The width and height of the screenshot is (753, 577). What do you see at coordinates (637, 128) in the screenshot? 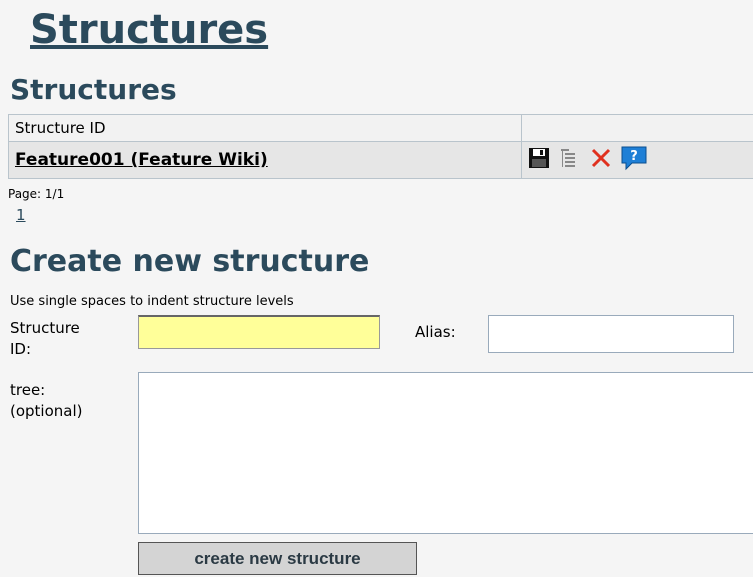
I see `actions-column-header` at bounding box center [637, 128].